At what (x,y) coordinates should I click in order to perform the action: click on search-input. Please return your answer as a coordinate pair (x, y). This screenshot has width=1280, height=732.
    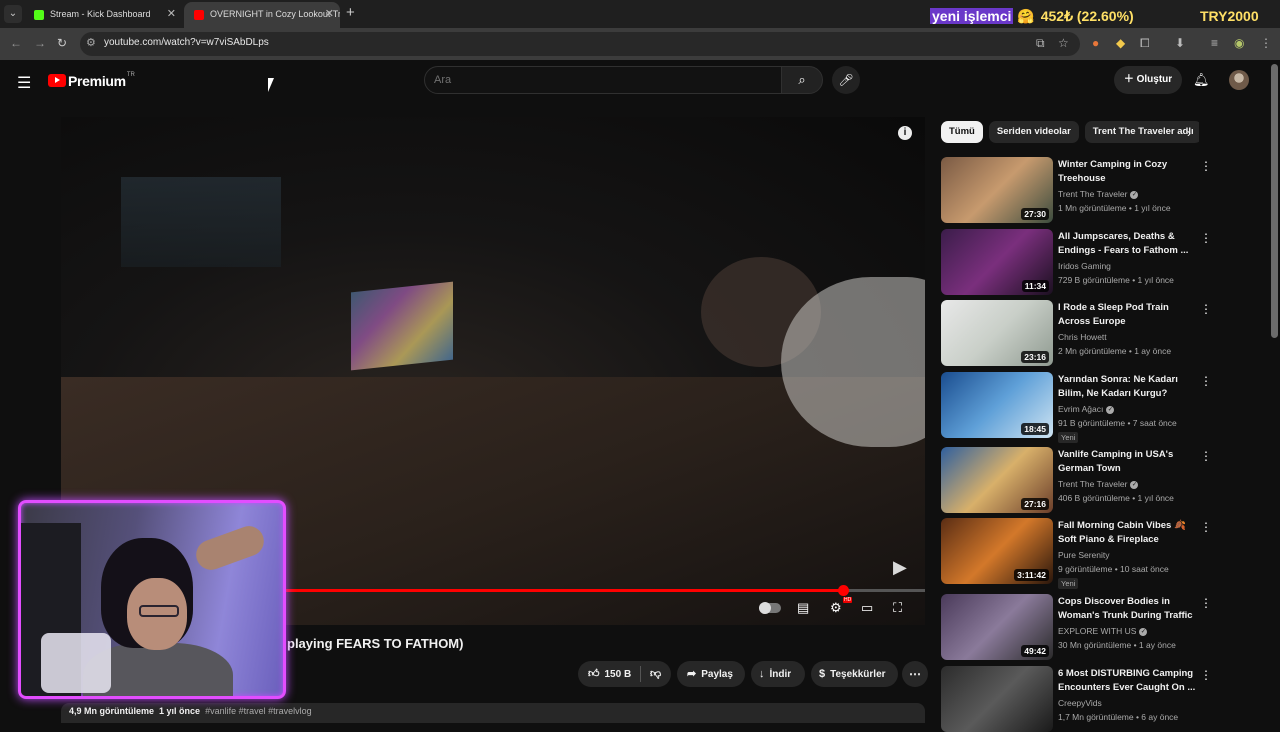
    Looking at the image, I should click on (585, 80).